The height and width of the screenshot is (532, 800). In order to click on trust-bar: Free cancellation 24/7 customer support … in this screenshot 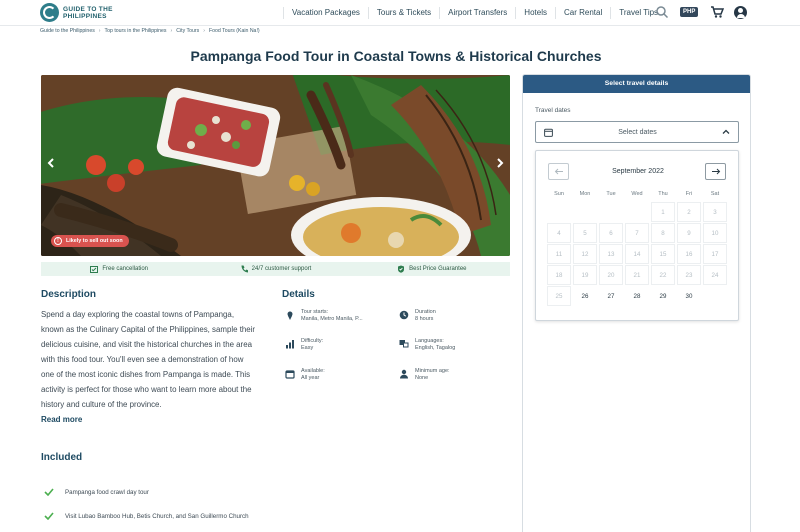, I will do `click(275, 269)`.